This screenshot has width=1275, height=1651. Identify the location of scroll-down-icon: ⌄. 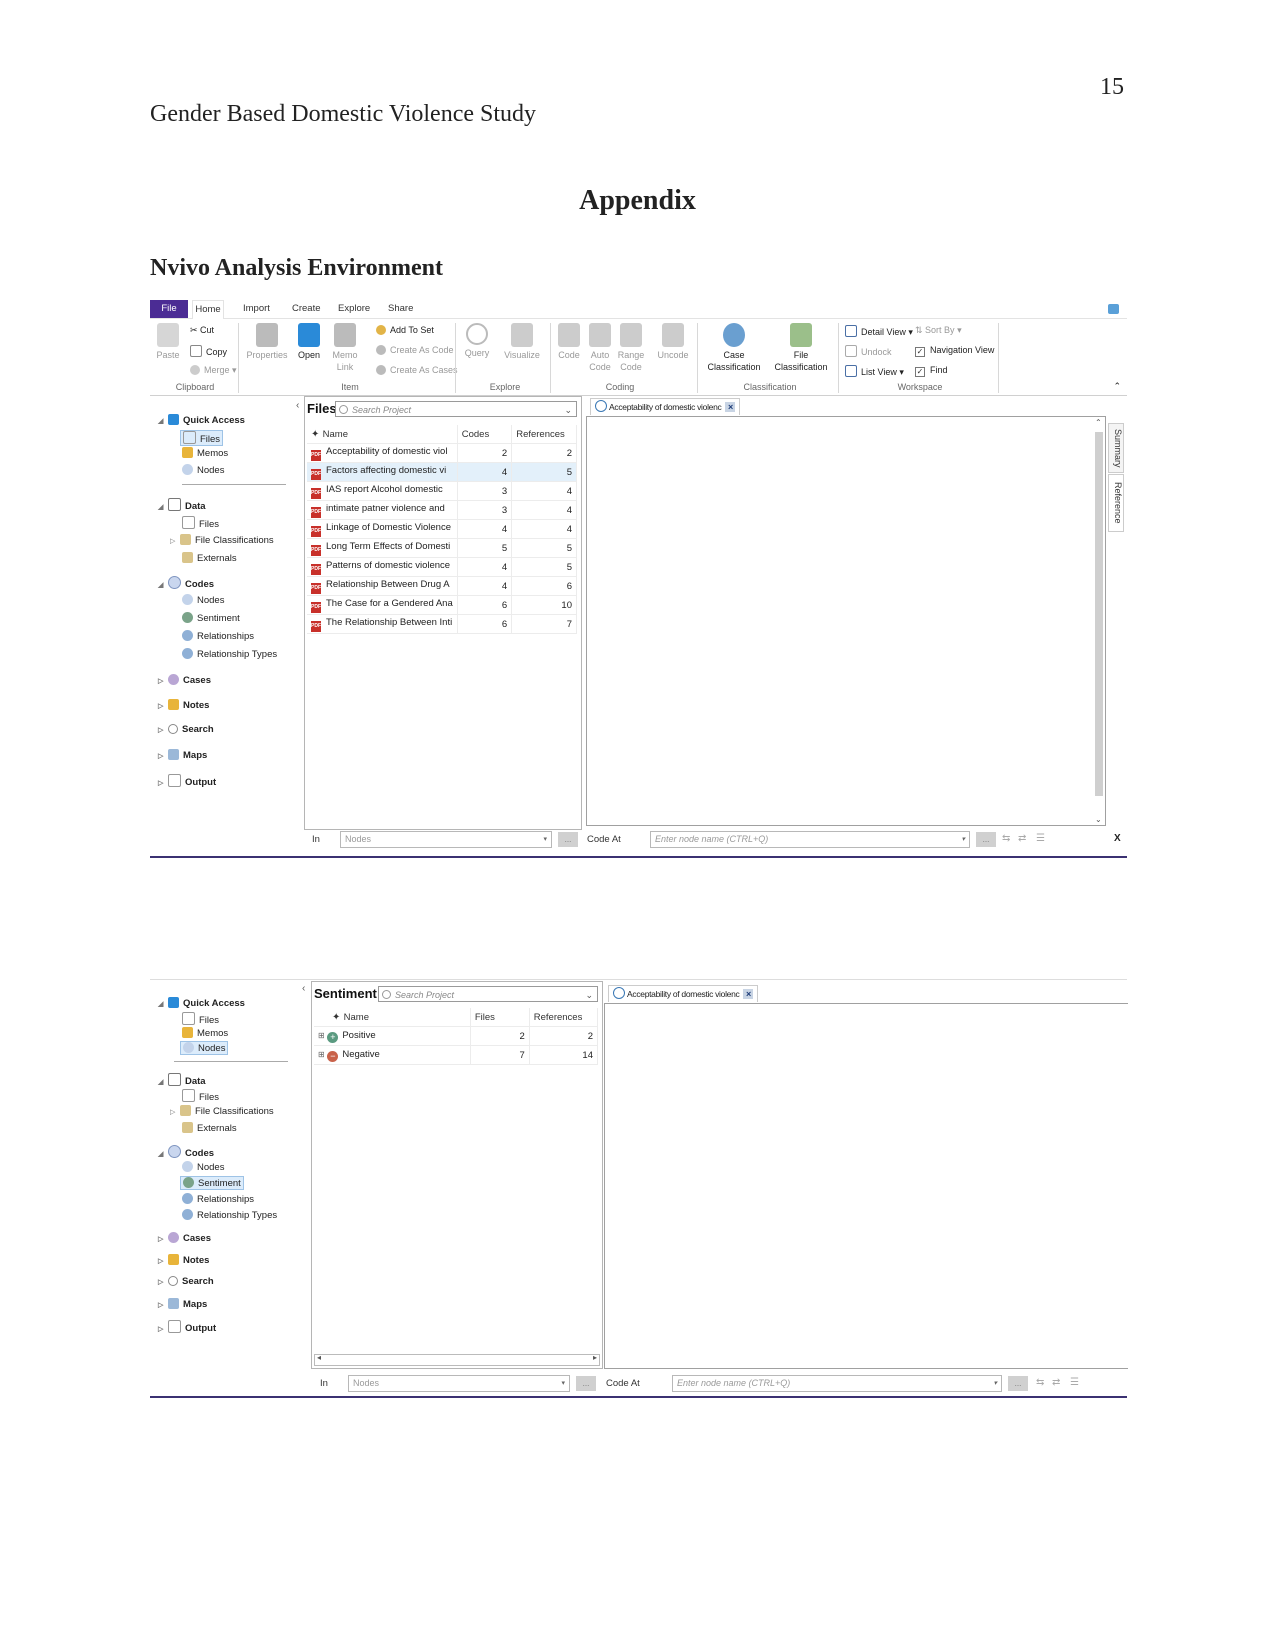
(1098, 819).